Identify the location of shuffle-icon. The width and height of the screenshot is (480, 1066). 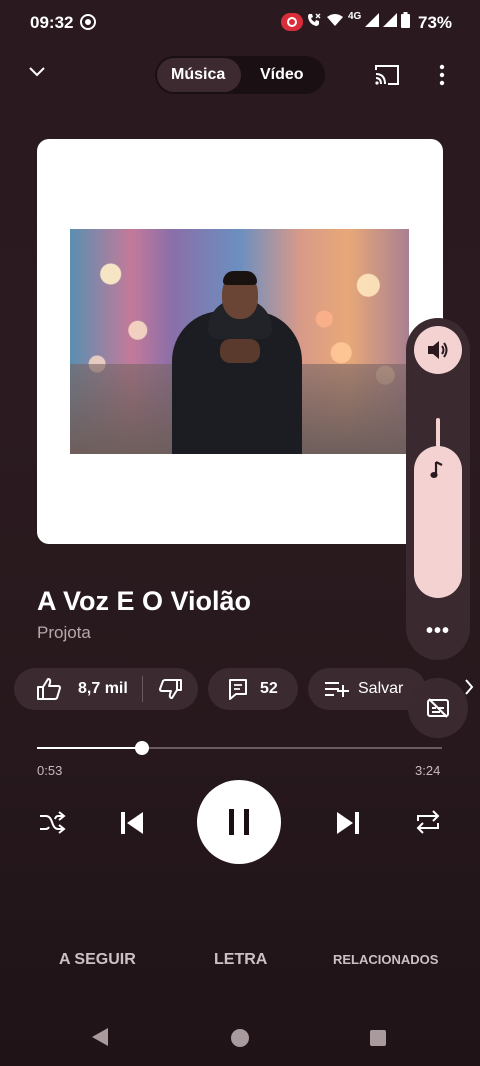
(52, 823).